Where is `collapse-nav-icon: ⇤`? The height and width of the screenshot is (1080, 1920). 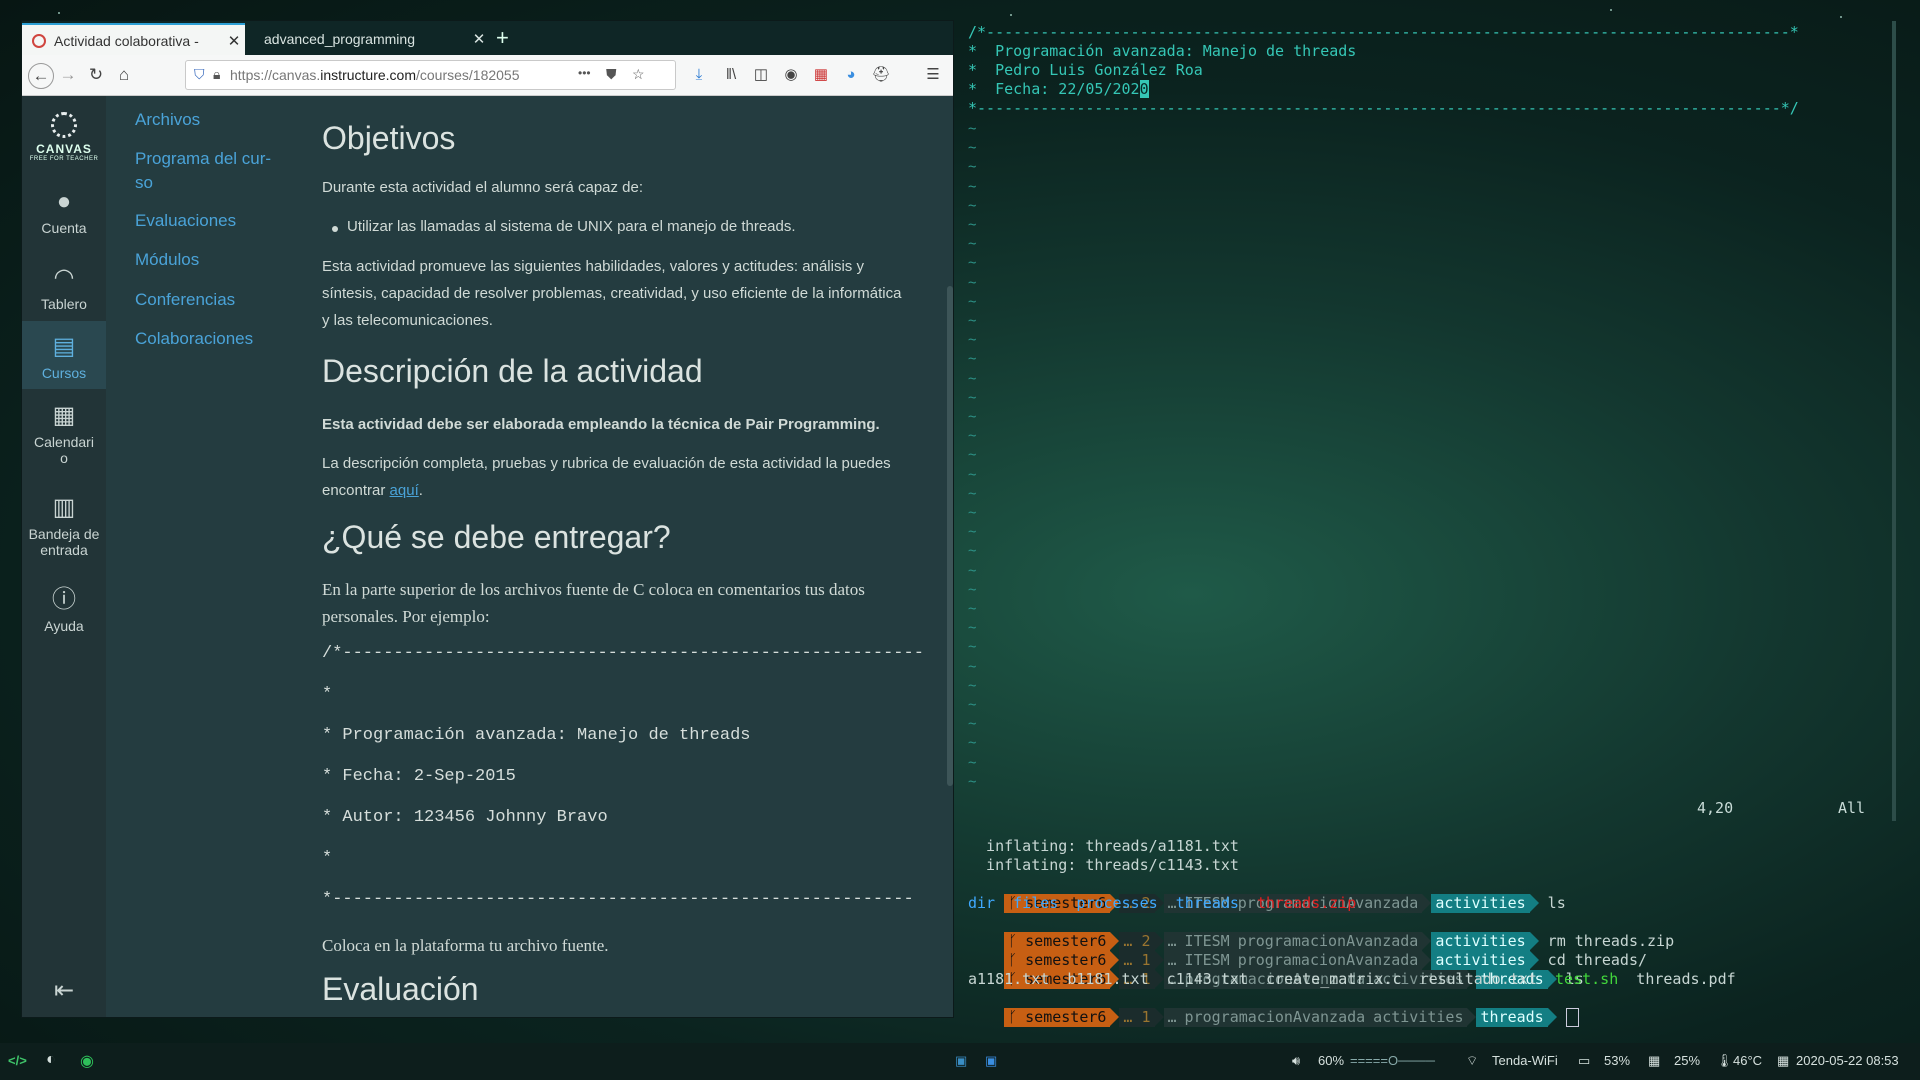
collapse-nav-icon: ⇤ is located at coordinates (64, 990).